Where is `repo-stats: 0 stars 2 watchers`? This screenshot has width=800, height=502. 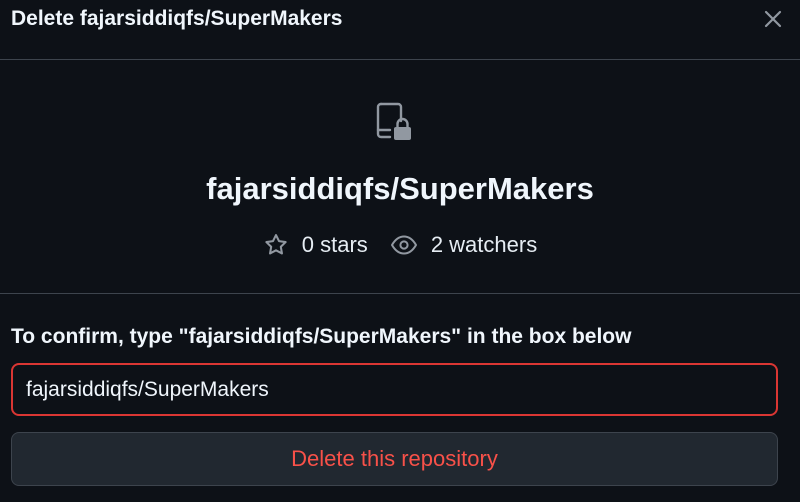 repo-stats: 0 stars 2 watchers is located at coordinates (400, 245).